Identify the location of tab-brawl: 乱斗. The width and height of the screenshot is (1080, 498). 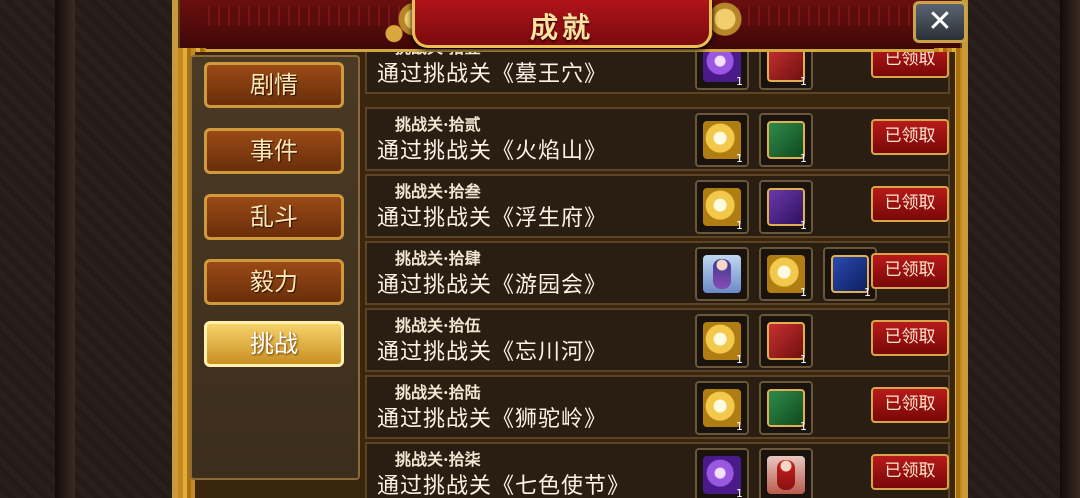
(274, 217).